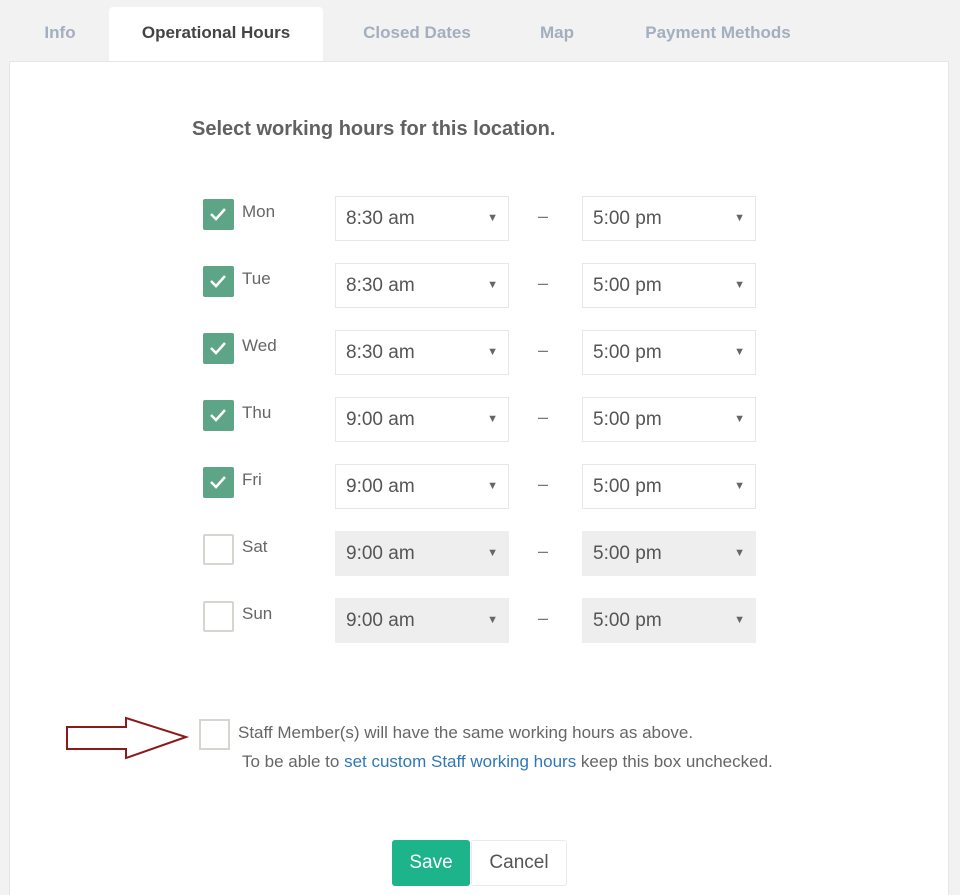 The height and width of the screenshot is (895, 960). I want to click on day-label: Mon, so click(259, 211).